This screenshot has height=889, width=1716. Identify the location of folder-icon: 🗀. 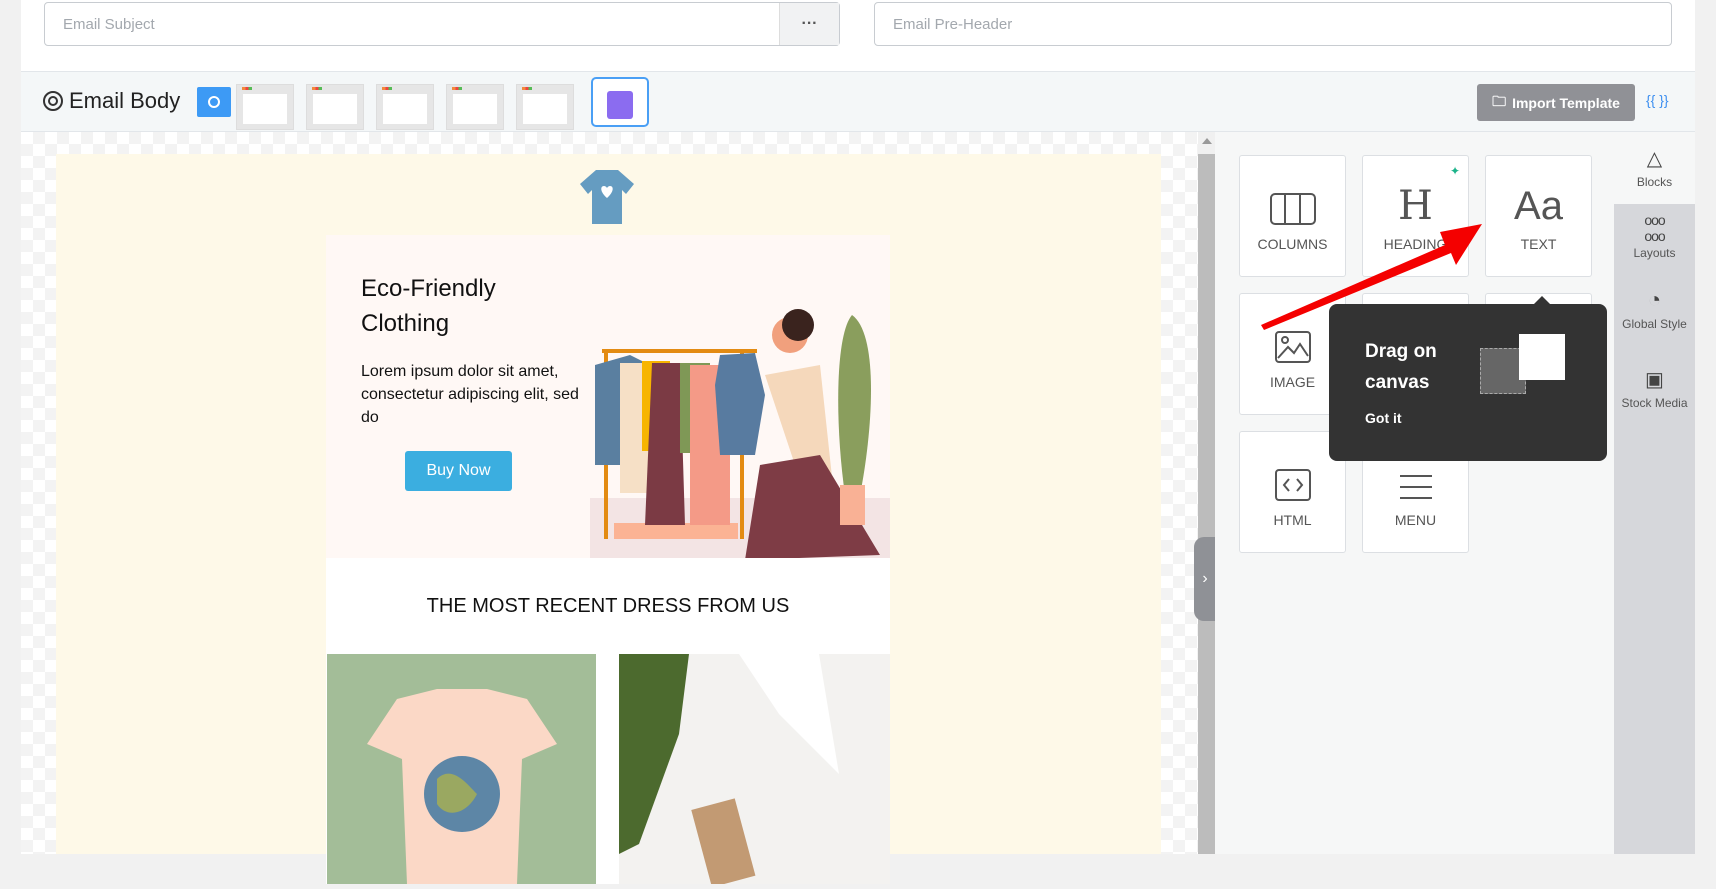
(1499, 100).